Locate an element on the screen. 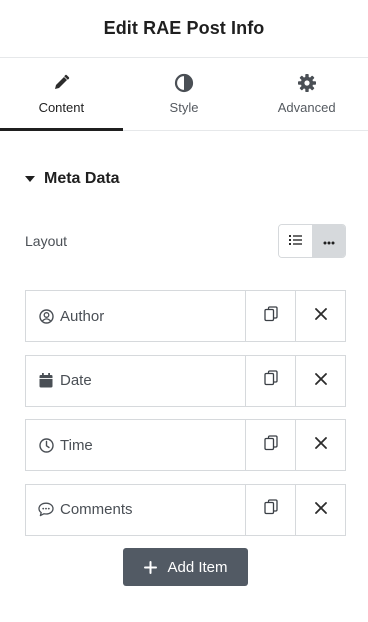 The image size is (368, 622). item-toggle: Author is located at coordinates (135, 316).